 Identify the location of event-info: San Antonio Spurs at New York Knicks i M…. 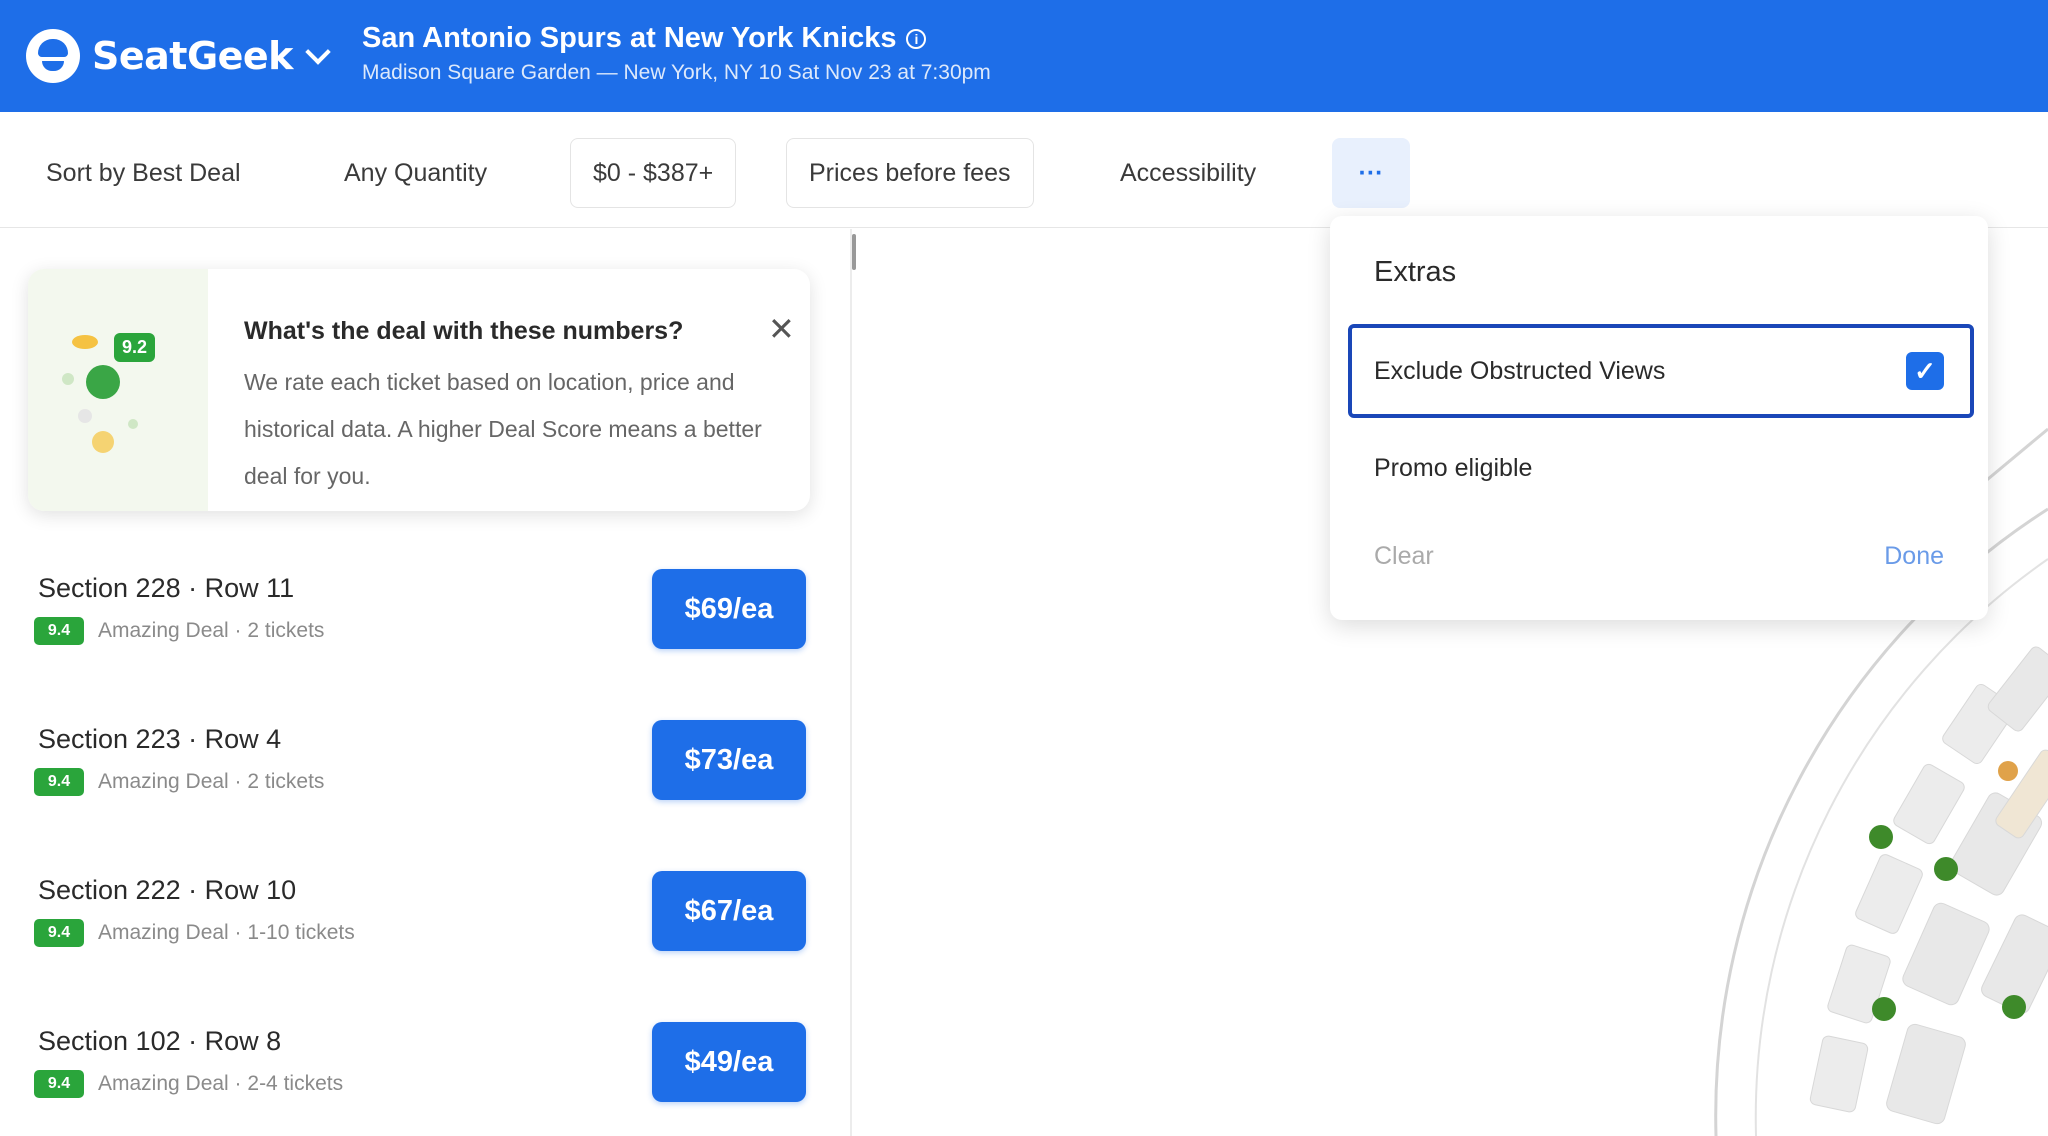
(676, 53).